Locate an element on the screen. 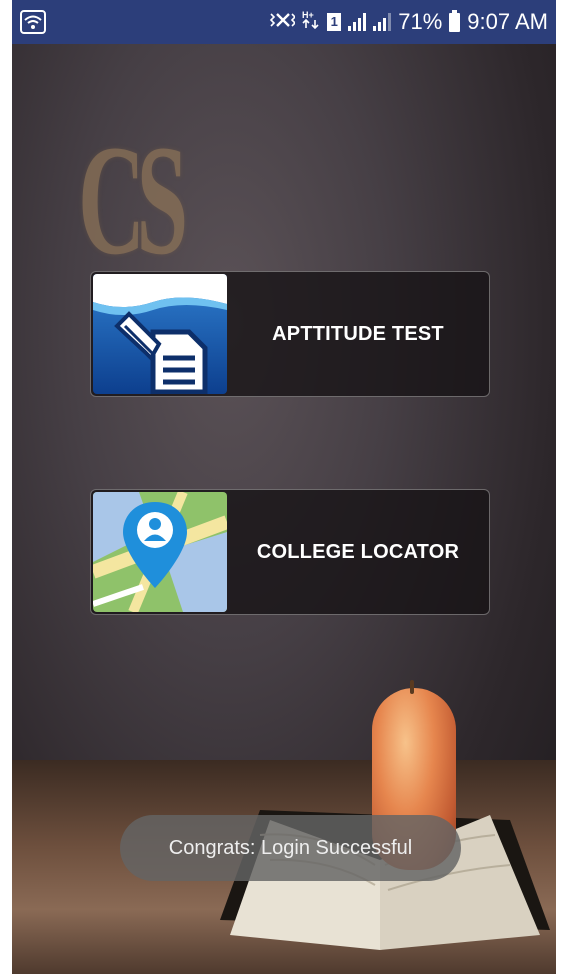 The height and width of the screenshot is (974, 566). battery-percent: 71% is located at coordinates (420, 21).